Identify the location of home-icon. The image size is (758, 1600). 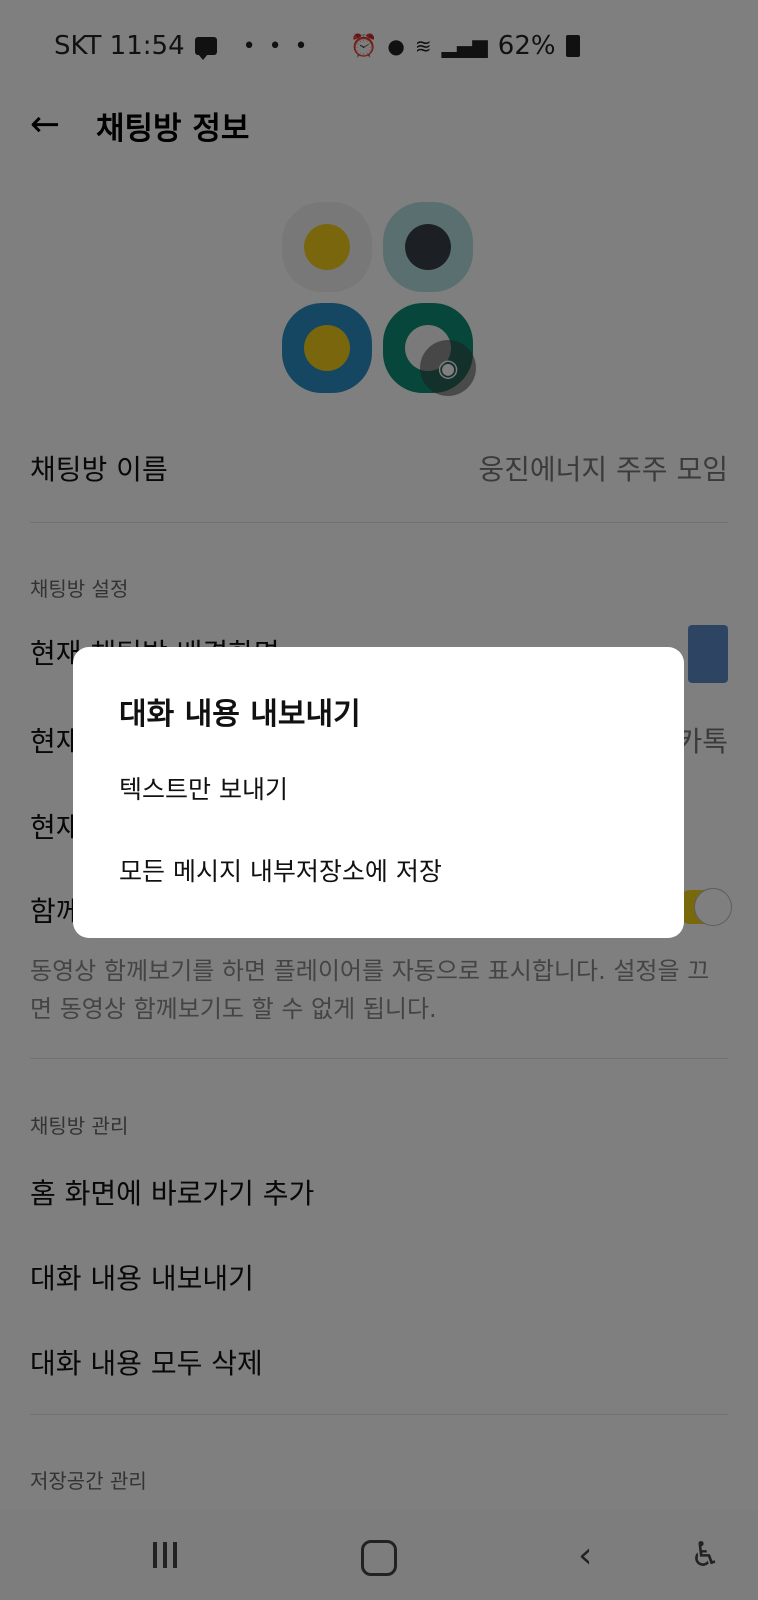
(379, 1558).